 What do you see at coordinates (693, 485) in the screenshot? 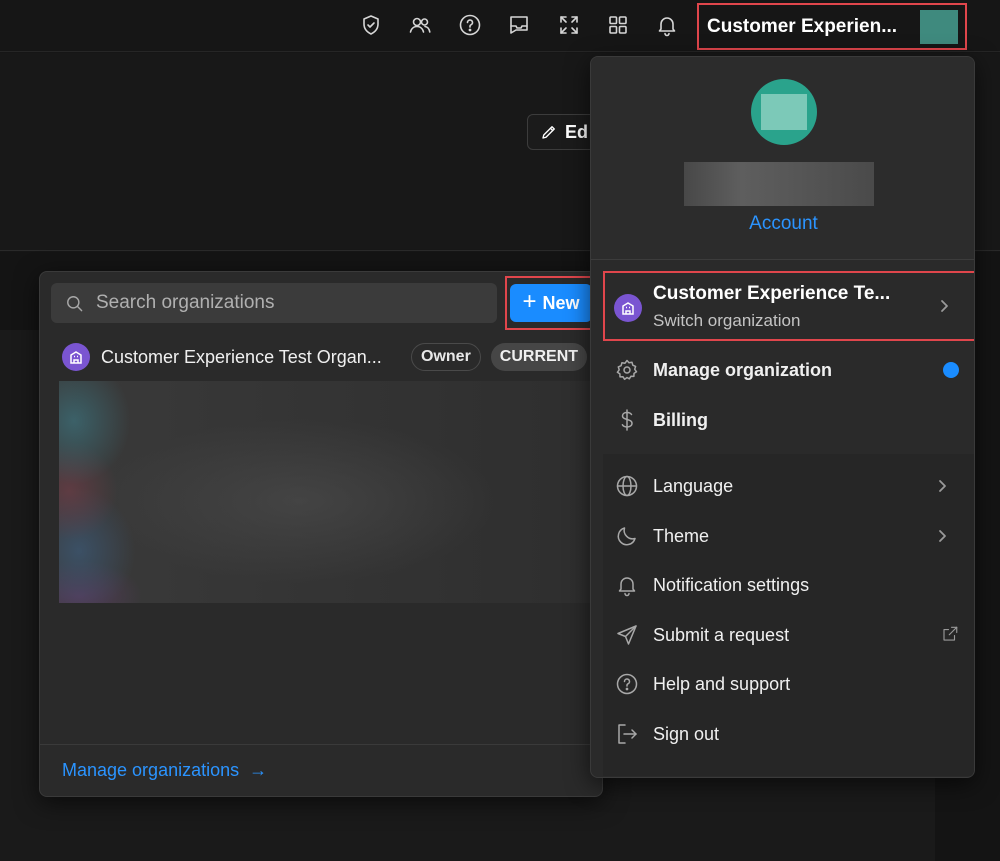
I see `language-label: Language` at bounding box center [693, 485].